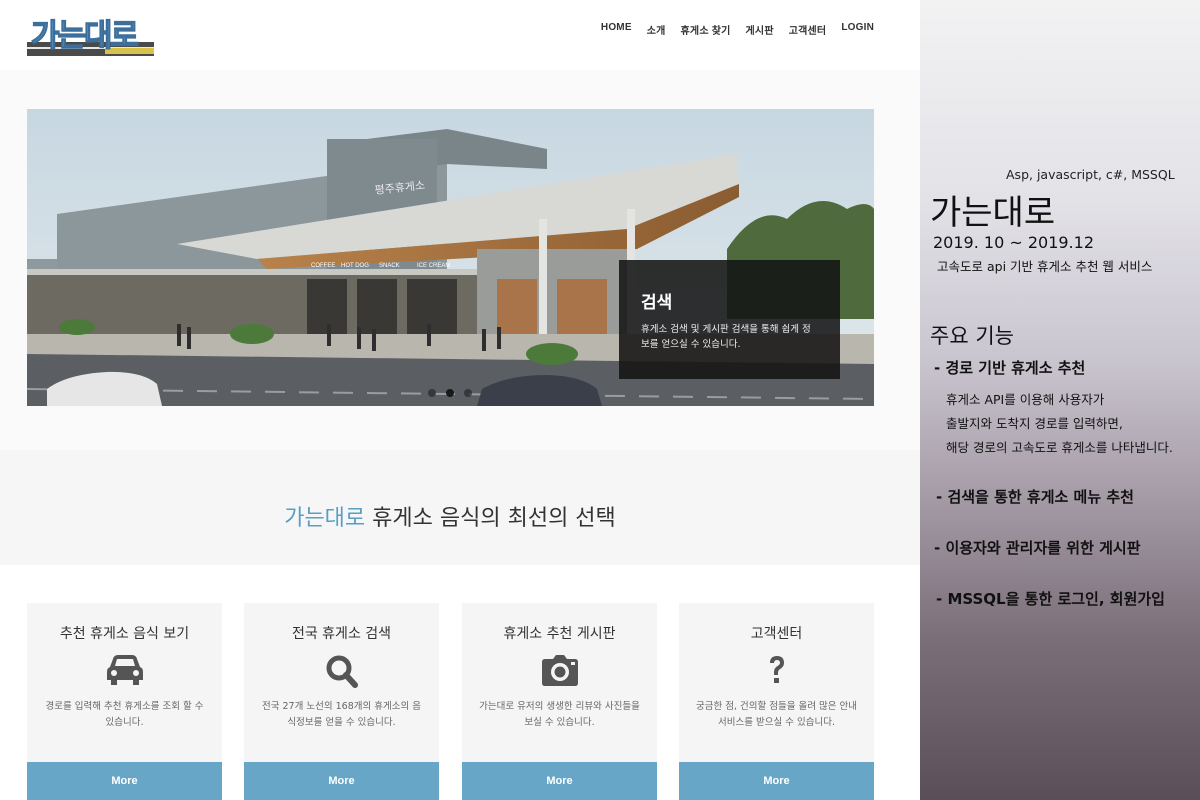 This screenshot has height=800, width=1200. Describe the element at coordinates (341, 634) in the screenshot. I see `card-title: 전국 휴게소 검색` at that location.